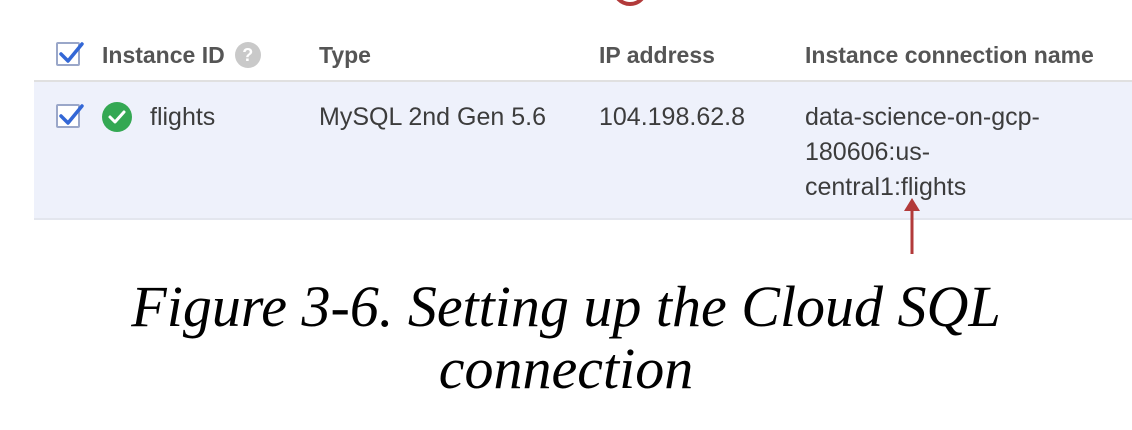  Describe the element at coordinates (657, 55) in the screenshot. I see `column-header-ip-address: IP address` at that location.